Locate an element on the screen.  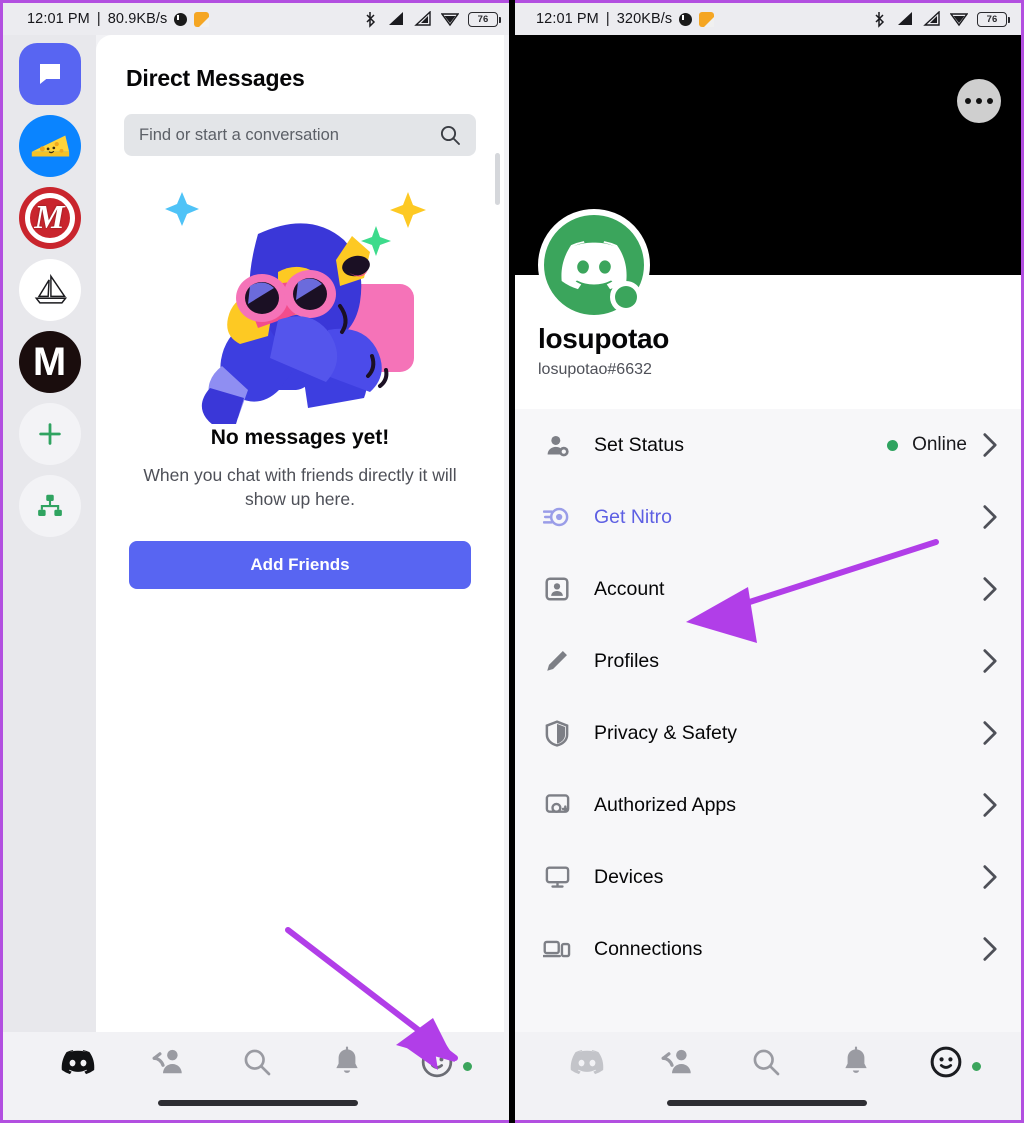
cheese-icon is located at coordinates (50, 146).